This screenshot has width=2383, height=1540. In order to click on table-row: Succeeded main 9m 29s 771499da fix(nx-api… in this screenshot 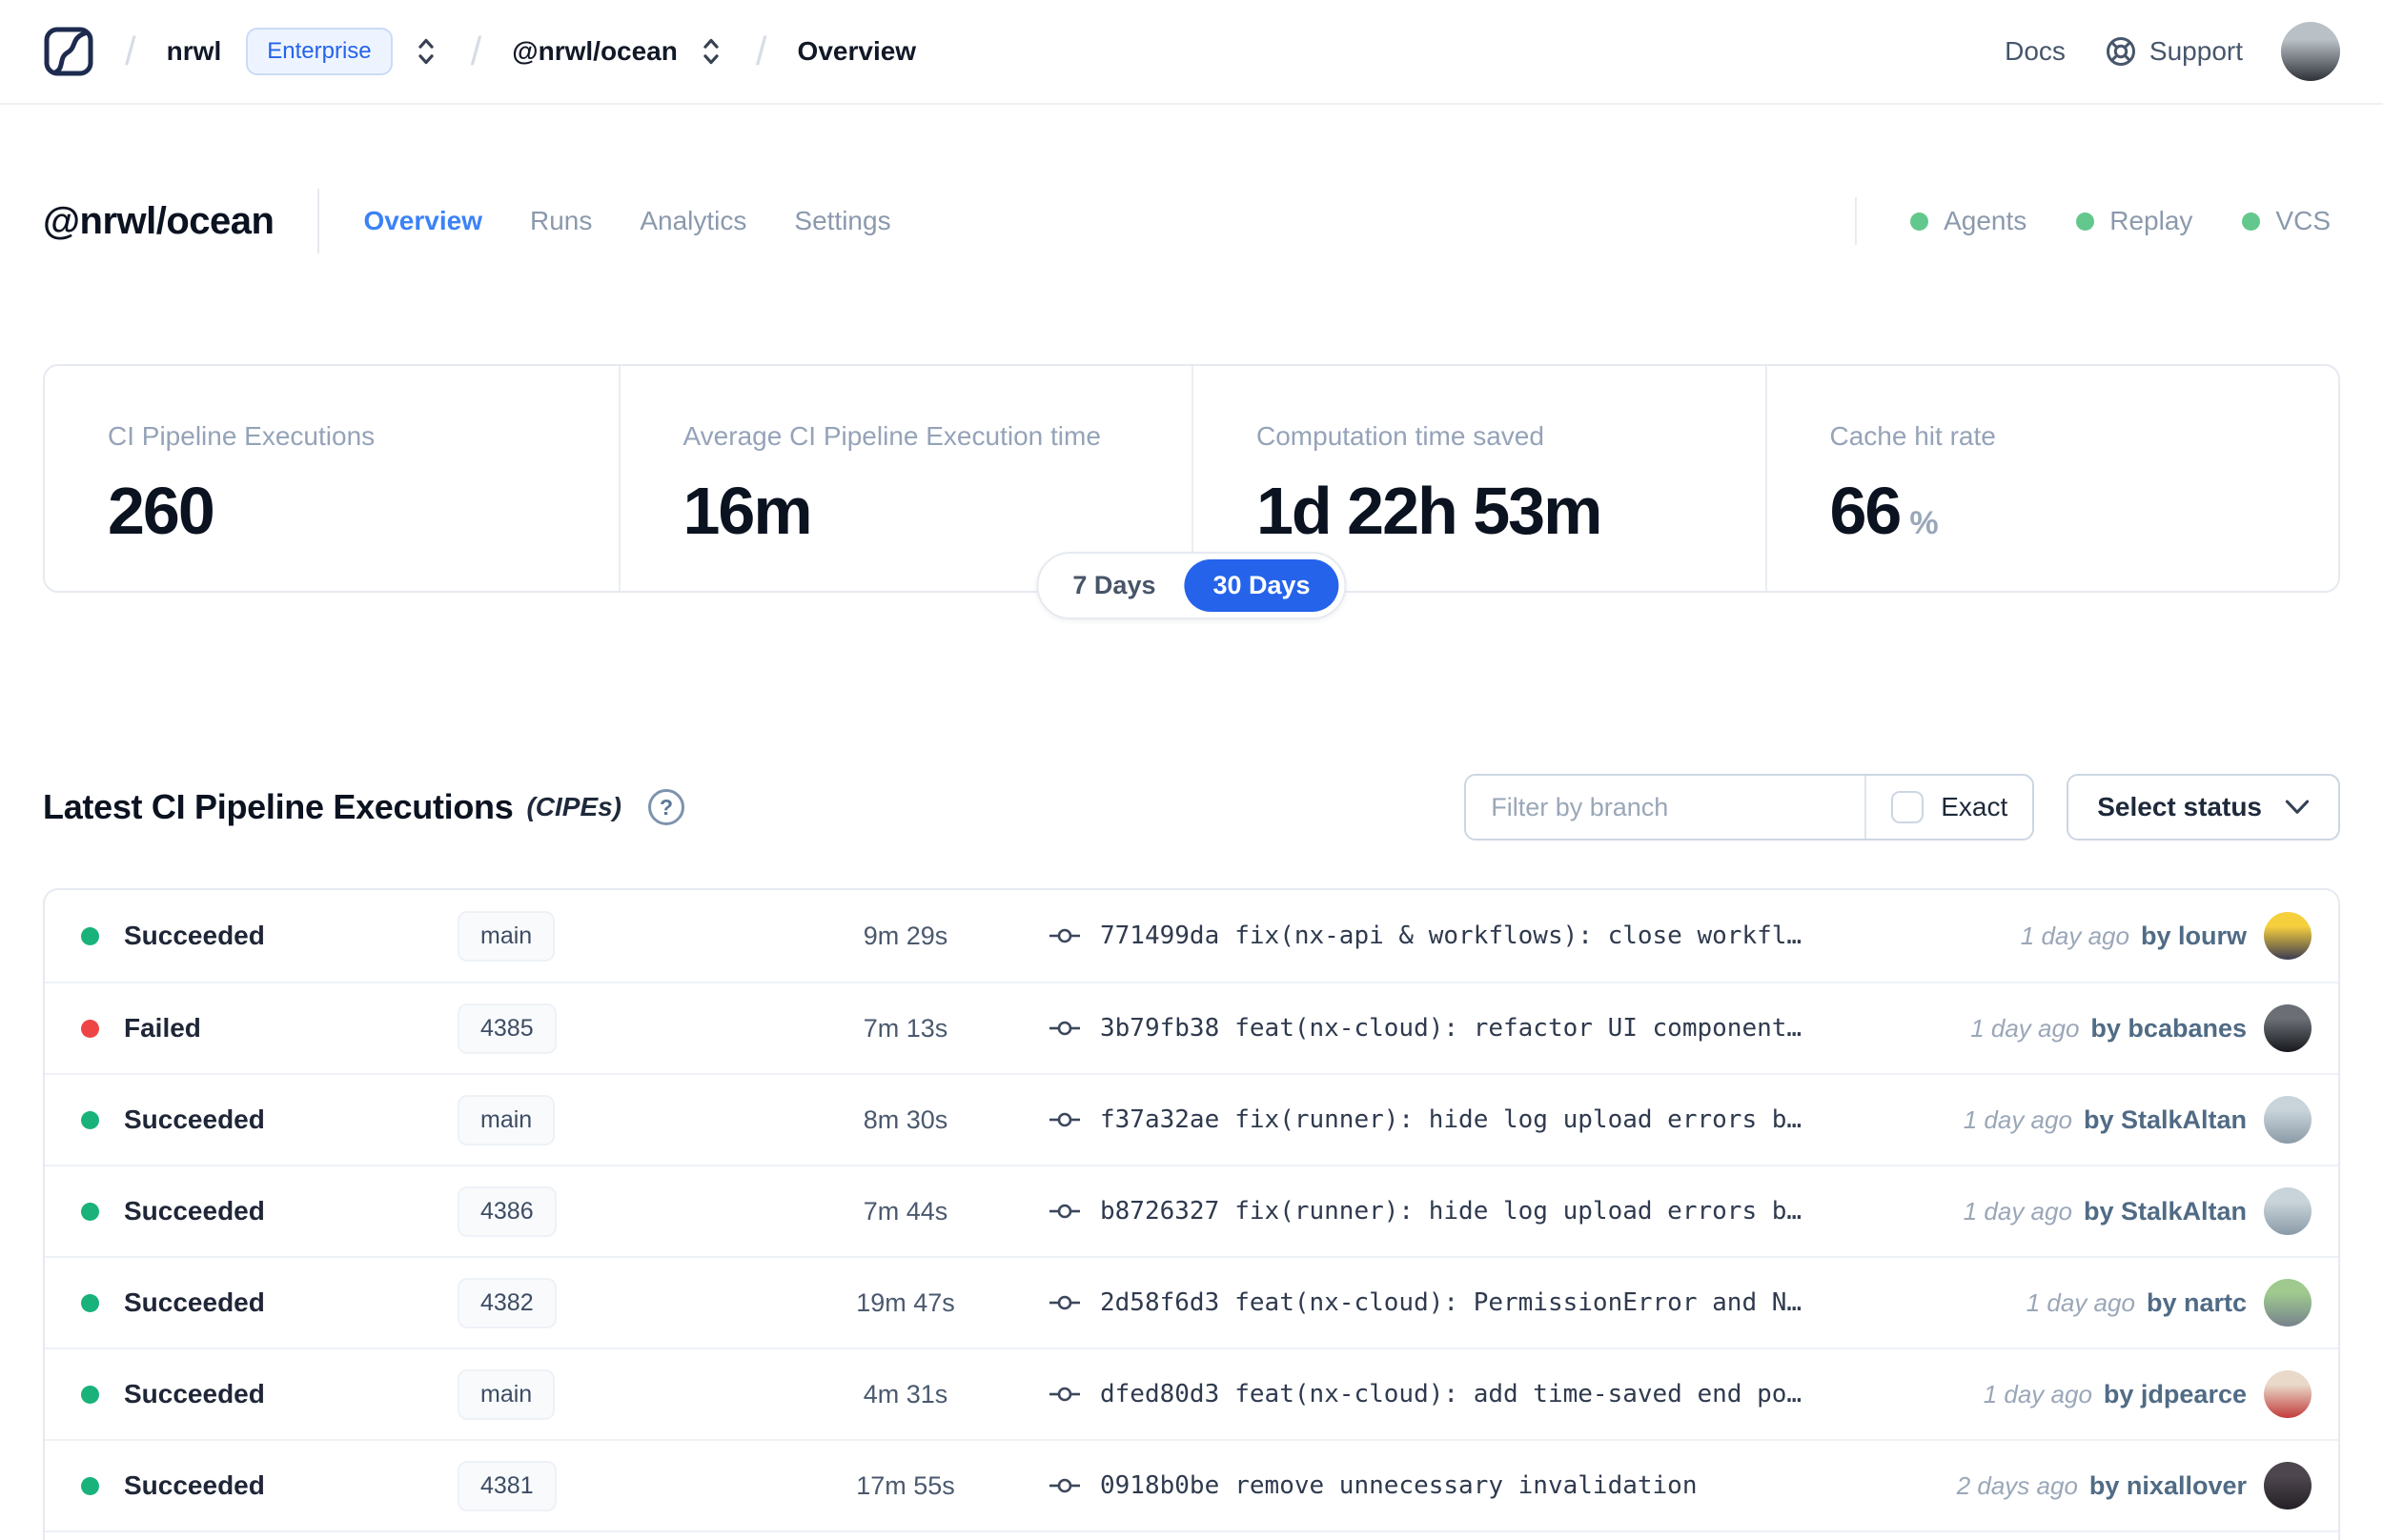, I will do `click(1191, 936)`.